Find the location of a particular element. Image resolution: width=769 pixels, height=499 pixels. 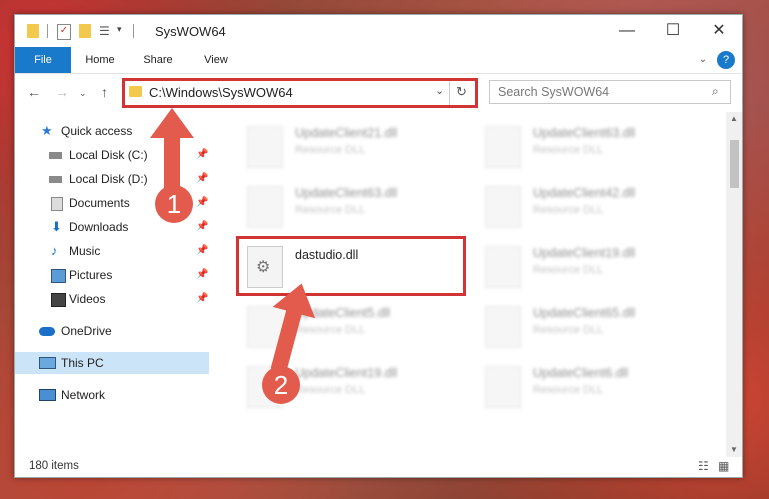

file-item: UpdateClient19.dll Resource DLL is located at coordinates (590, 265).